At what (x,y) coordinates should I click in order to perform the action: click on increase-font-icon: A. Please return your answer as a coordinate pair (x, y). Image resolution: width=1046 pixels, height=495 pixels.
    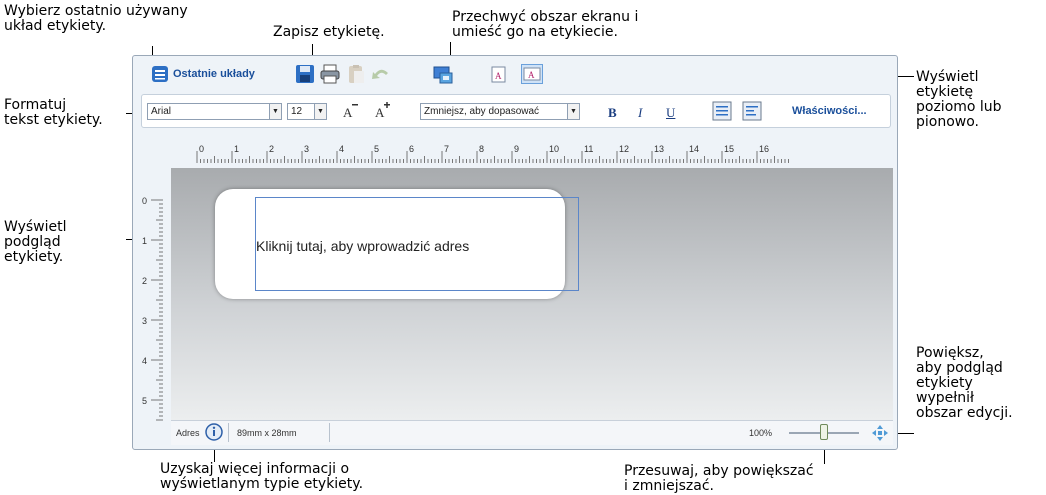
    Looking at the image, I should click on (382, 111).